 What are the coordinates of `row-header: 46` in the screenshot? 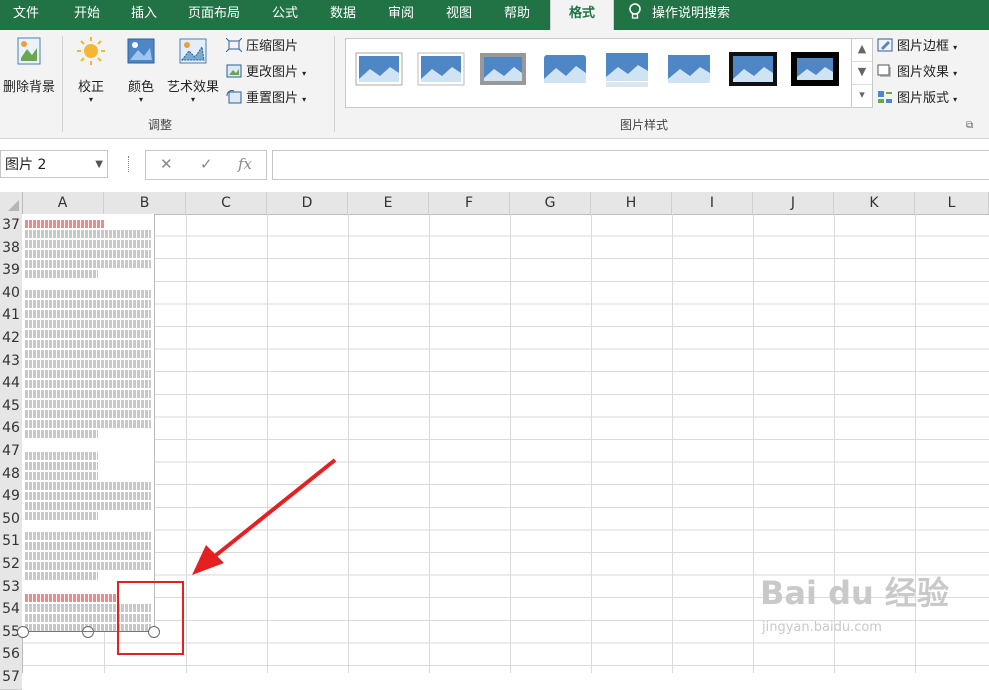 It's located at (11, 429).